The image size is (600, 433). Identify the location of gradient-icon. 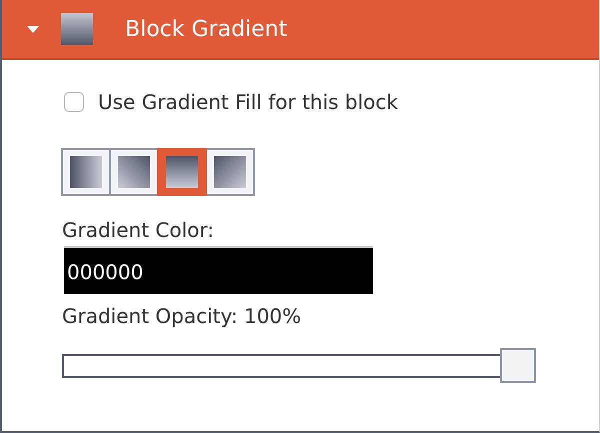
(77, 29).